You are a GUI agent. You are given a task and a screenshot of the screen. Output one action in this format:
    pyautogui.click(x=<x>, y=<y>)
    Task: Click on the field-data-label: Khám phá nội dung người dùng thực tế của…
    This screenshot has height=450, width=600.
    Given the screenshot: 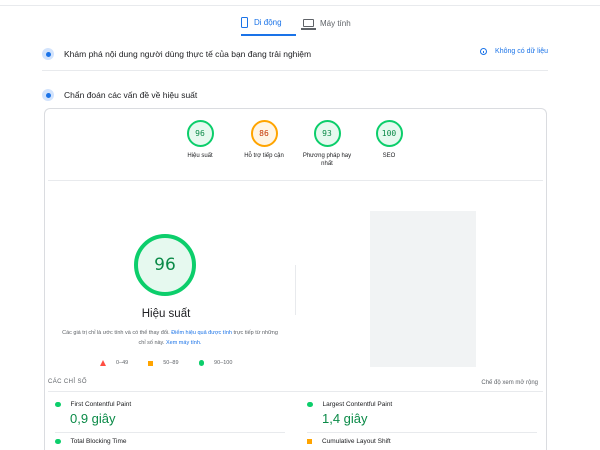 What is the action you would take?
    pyautogui.click(x=188, y=54)
    